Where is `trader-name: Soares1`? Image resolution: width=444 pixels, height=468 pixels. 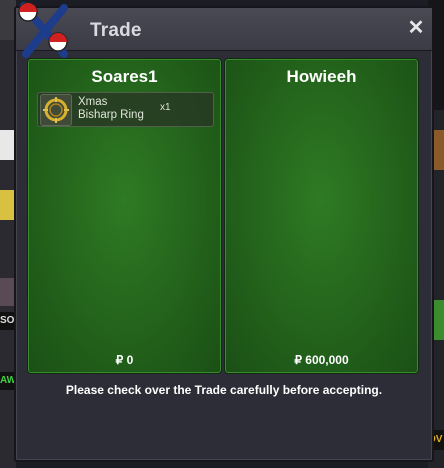 trader-name: Soares1 is located at coordinates (124, 76).